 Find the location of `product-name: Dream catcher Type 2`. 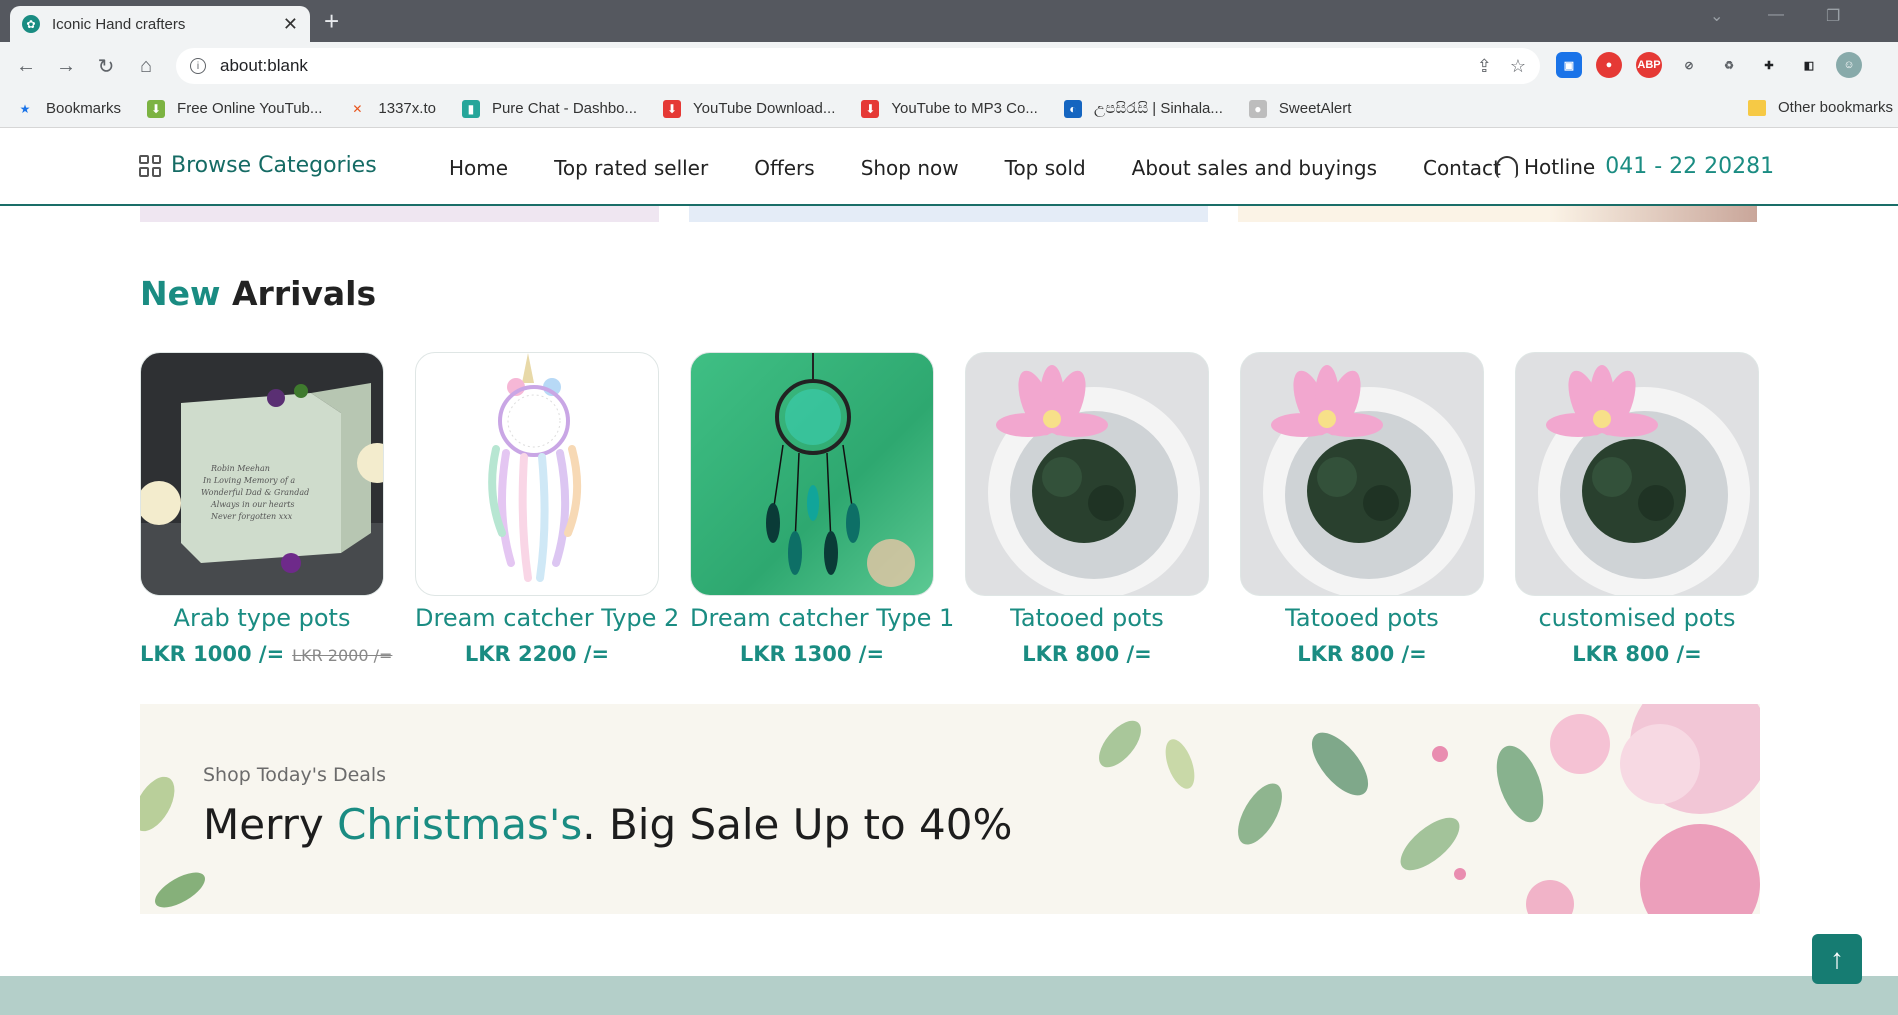

product-name: Dream catcher Type 2 is located at coordinates (547, 618).